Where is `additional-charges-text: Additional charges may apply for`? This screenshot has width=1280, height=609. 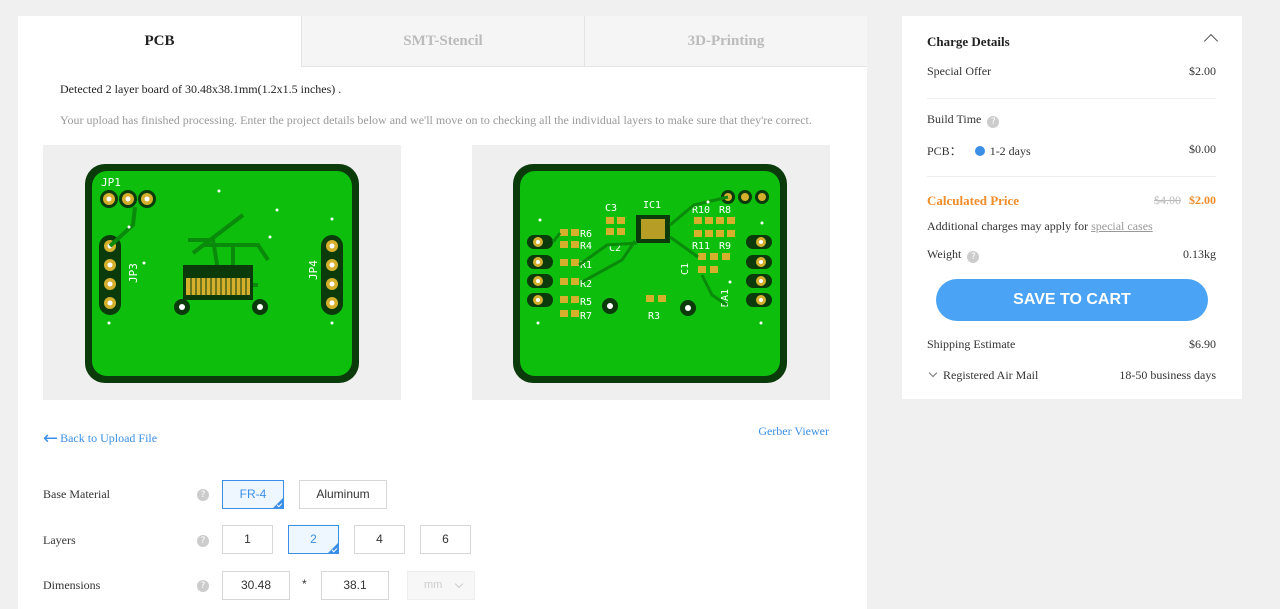
additional-charges-text: Additional charges may apply for is located at coordinates (1009, 226).